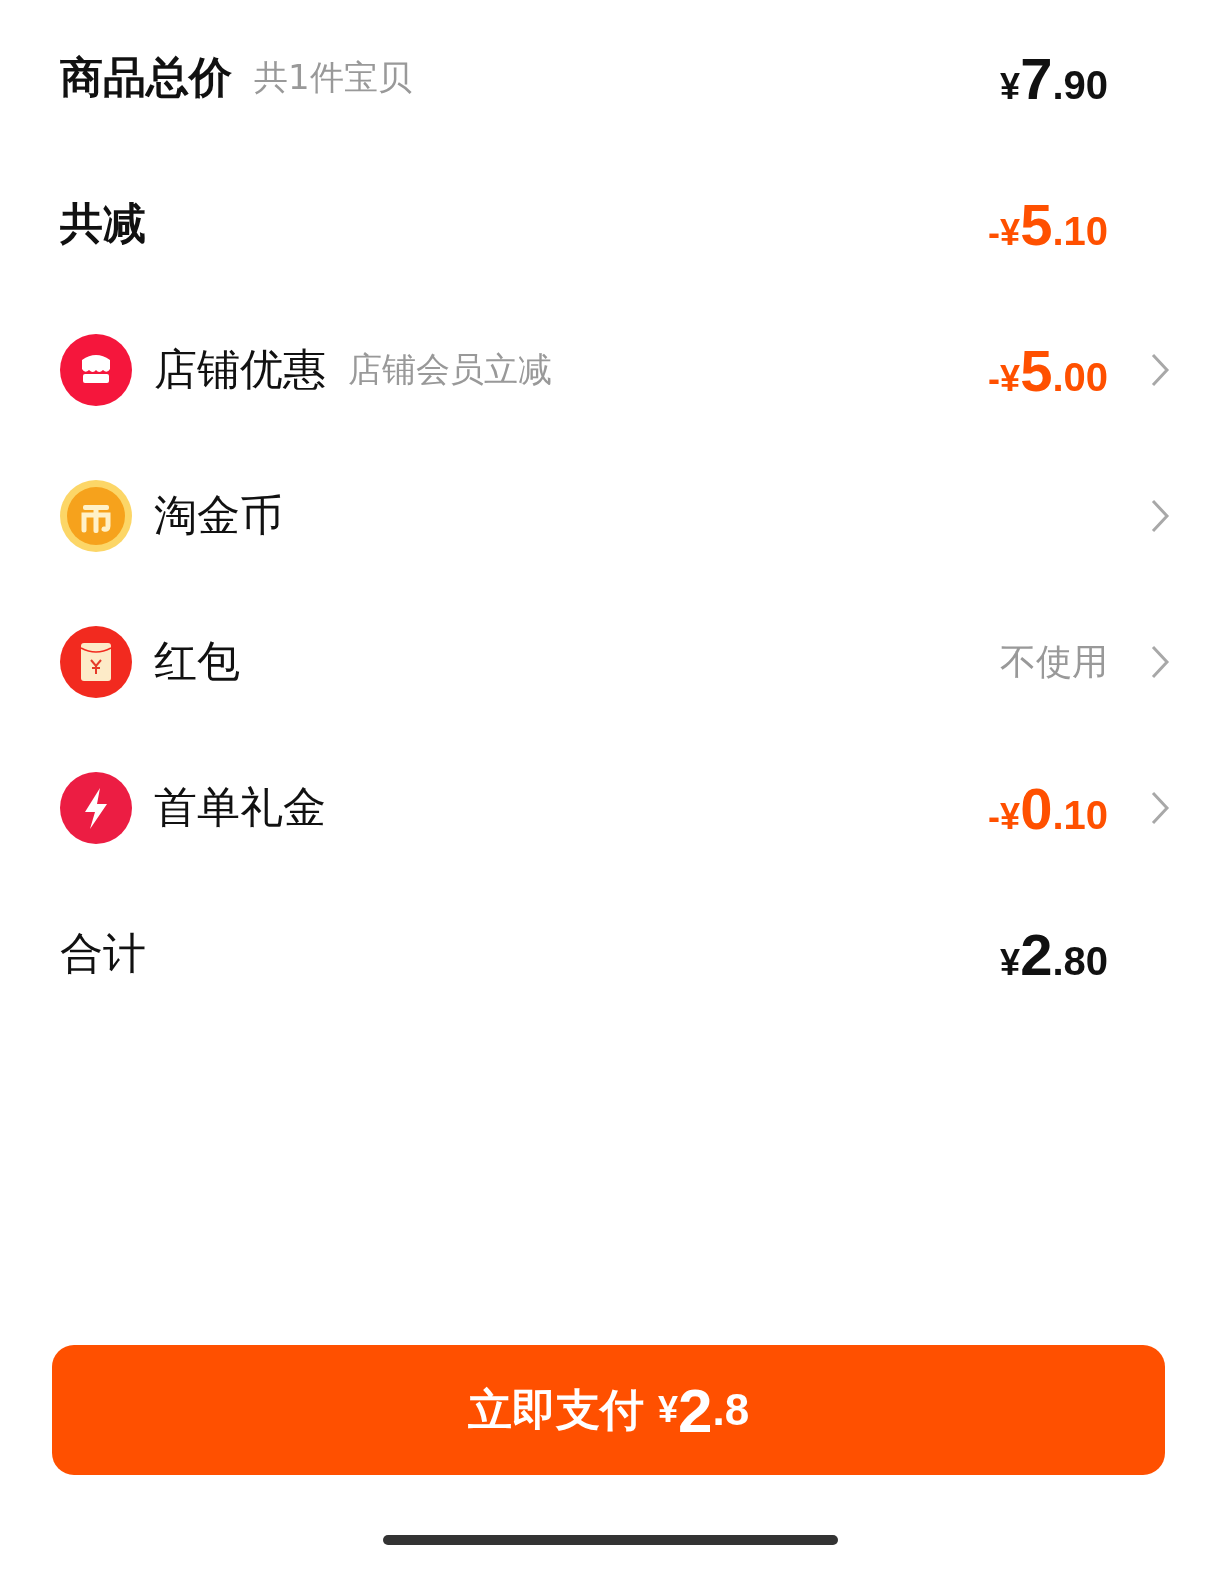  Describe the element at coordinates (450, 369) in the screenshot. I see `row-note: 店铺会员立减` at that location.